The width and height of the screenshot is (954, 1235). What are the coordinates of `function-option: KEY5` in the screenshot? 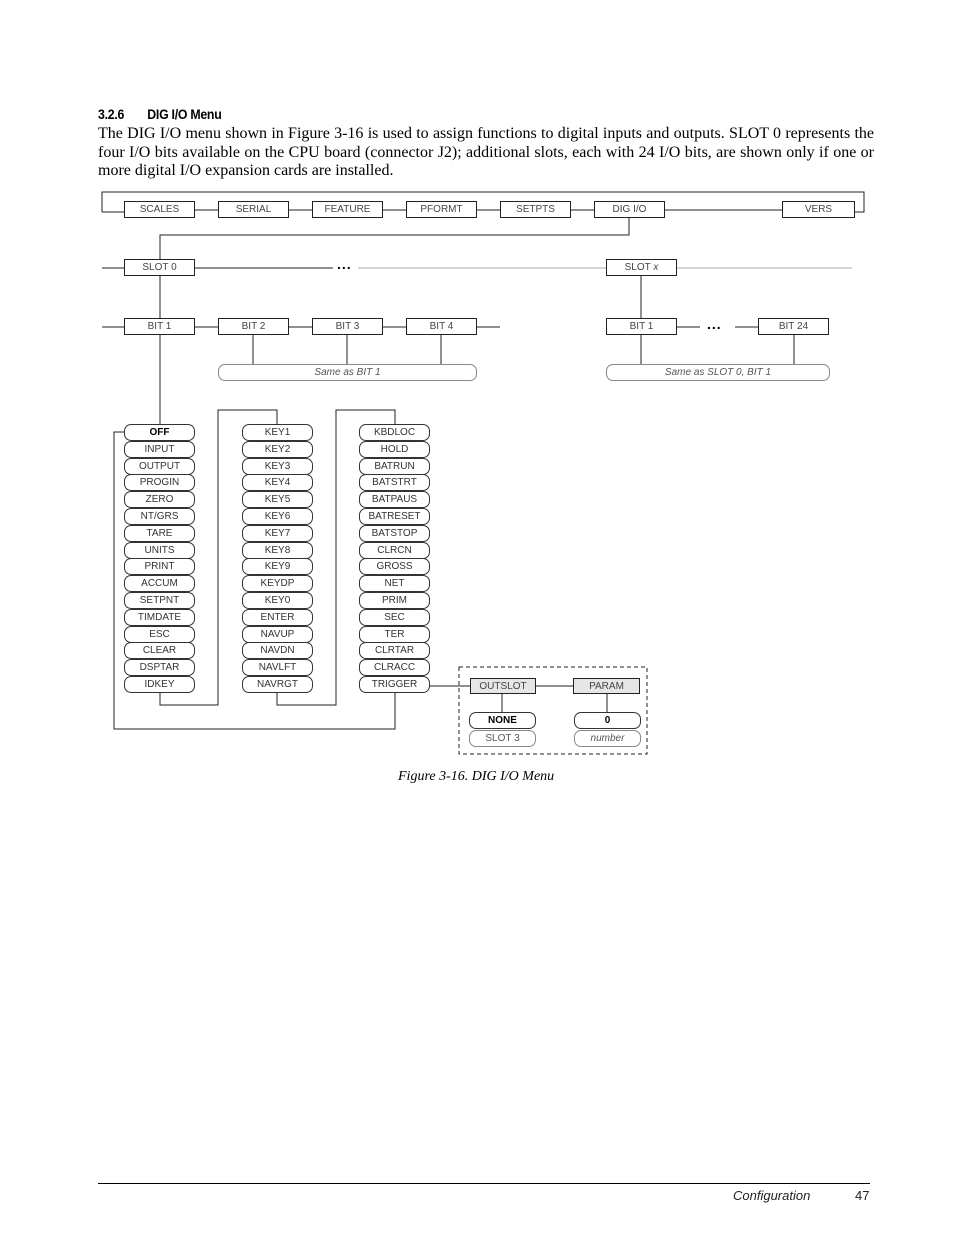 It's located at (277, 500).